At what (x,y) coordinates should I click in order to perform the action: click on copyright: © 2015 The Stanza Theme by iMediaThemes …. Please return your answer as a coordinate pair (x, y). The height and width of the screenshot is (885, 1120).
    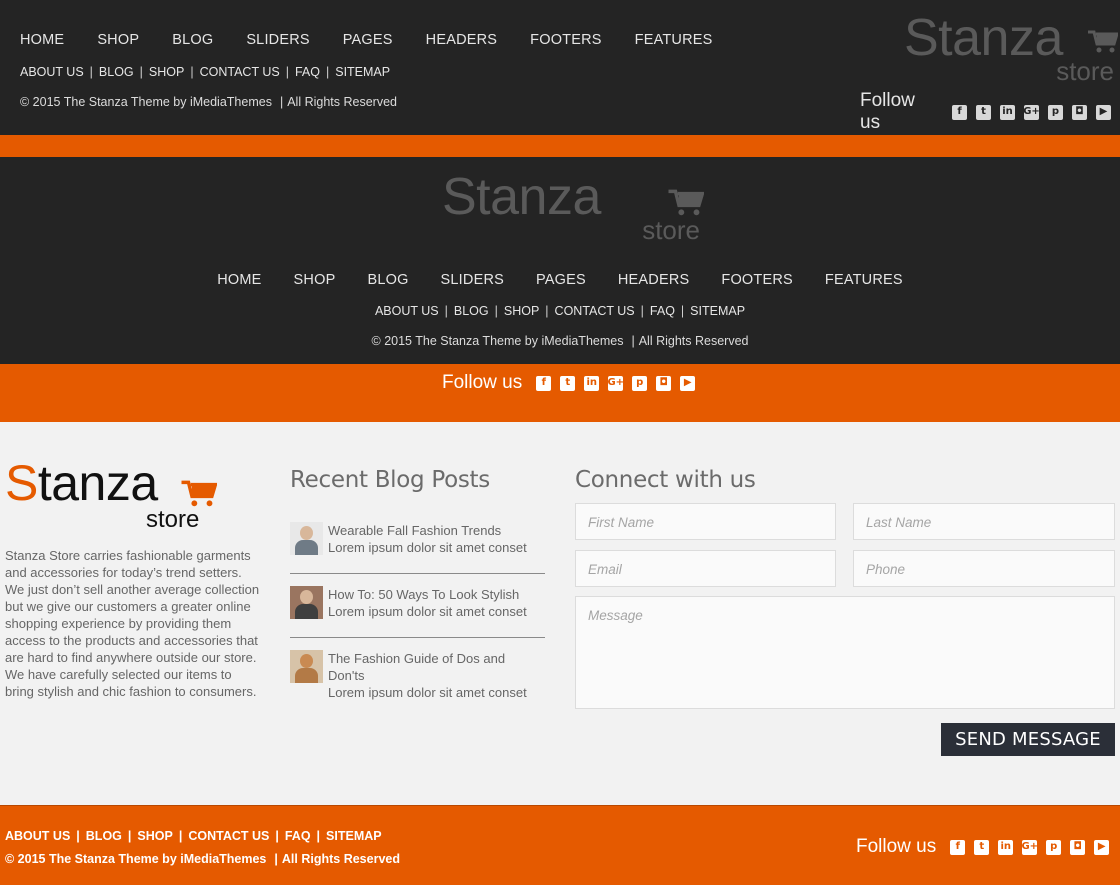
    Looking at the image, I should click on (208, 102).